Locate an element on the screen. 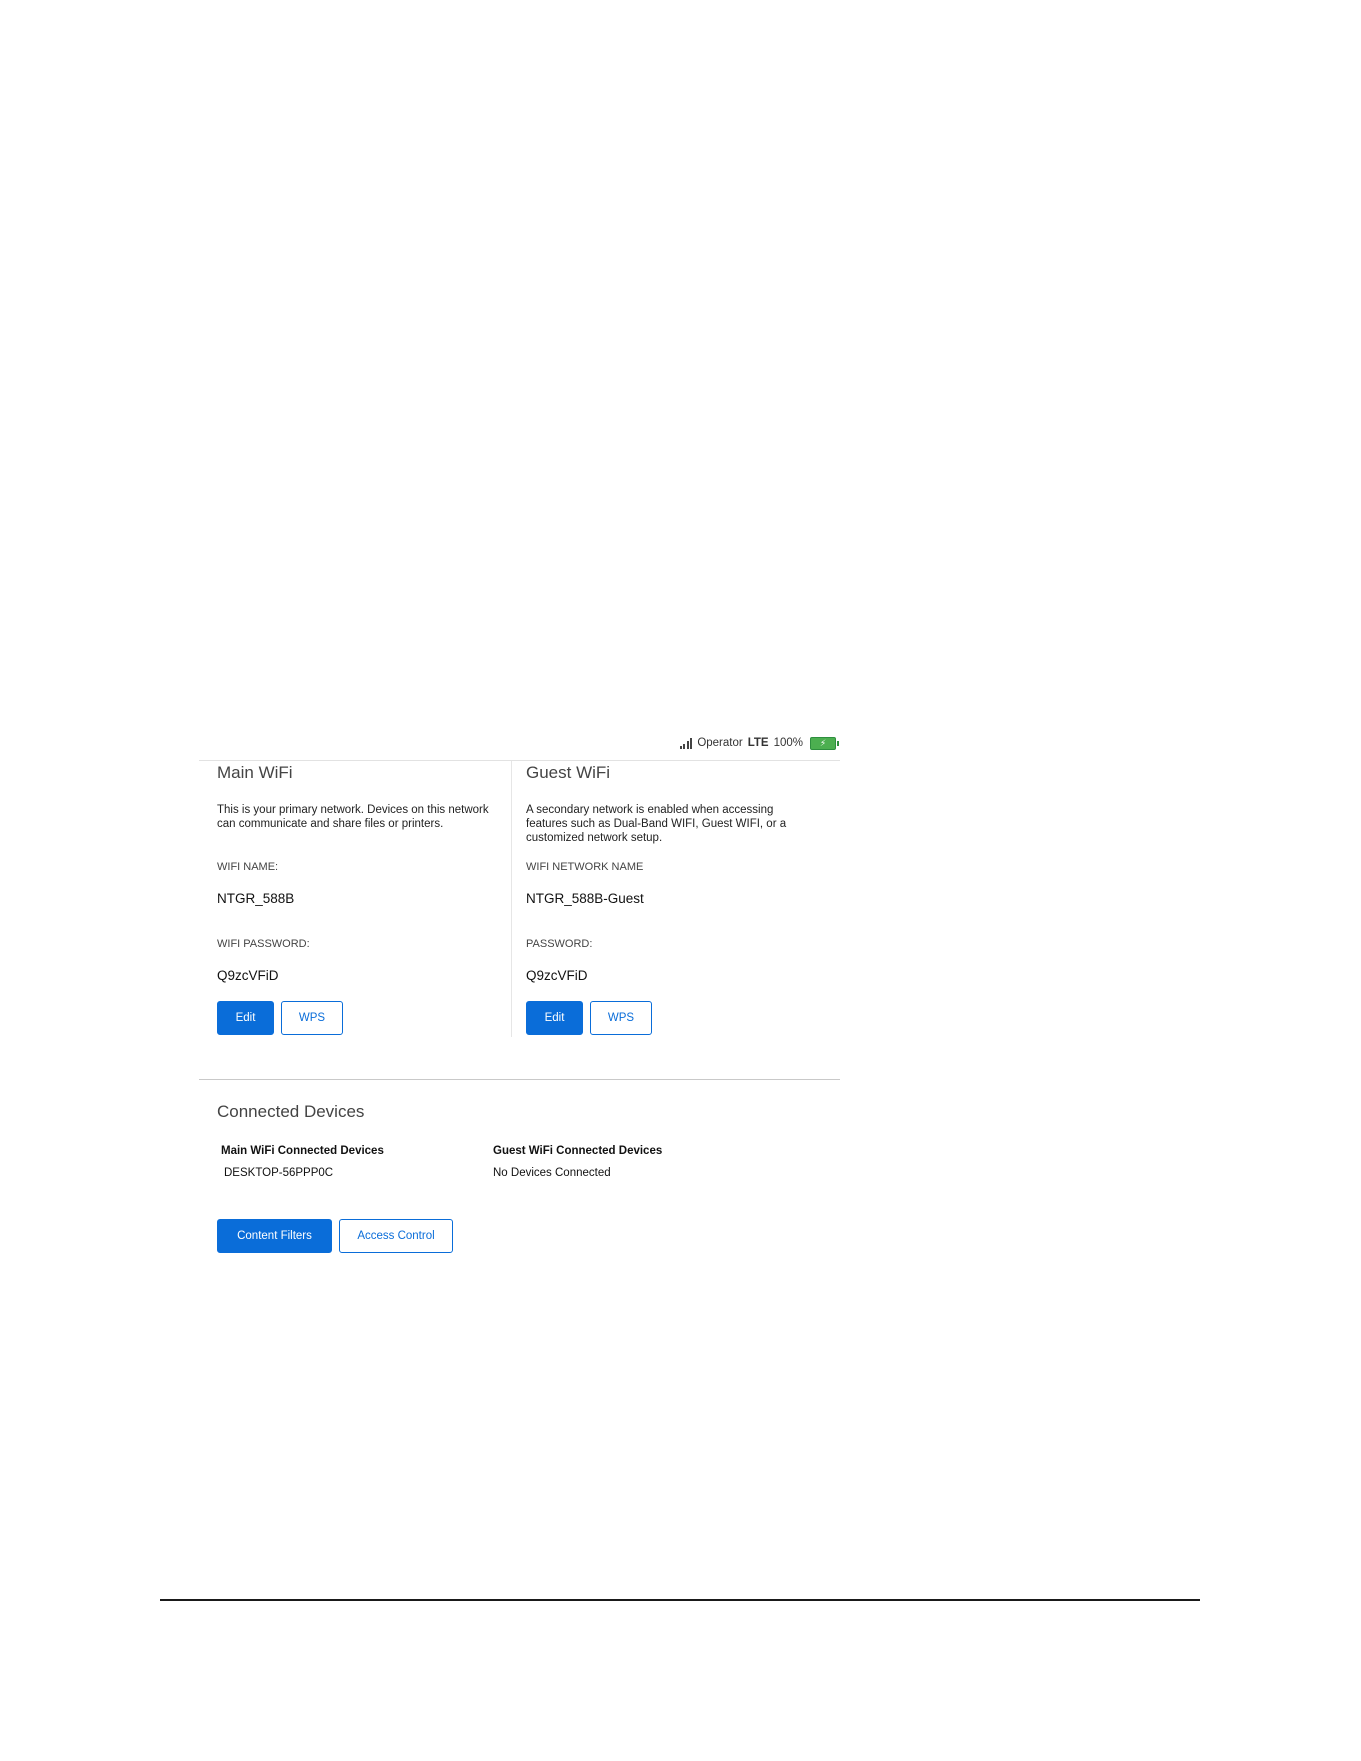 This screenshot has height=1761, width=1361. main-wifi-name-value: NTGR_588B is located at coordinates (256, 898).